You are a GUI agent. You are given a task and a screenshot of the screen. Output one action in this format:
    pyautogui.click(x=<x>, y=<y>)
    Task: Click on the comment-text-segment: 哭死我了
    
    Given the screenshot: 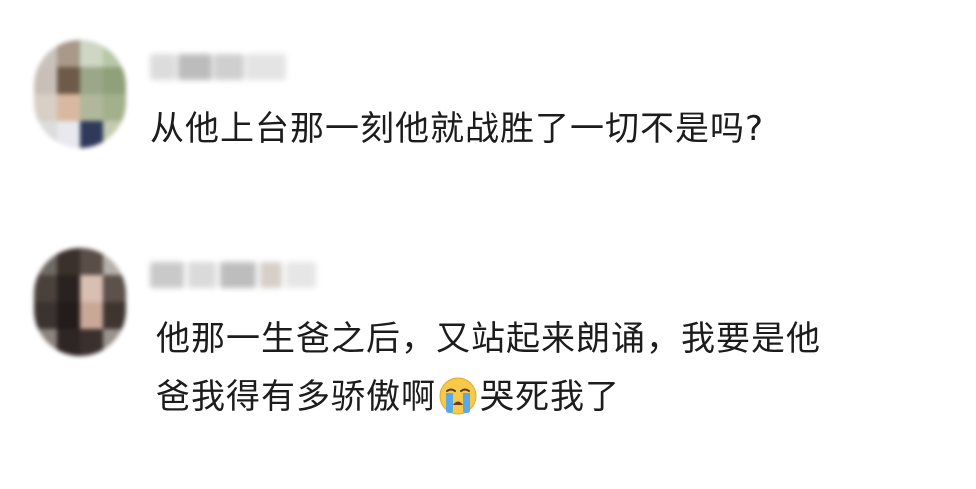 What is the action you would take?
    pyautogui.click(x=550, y=397)
    